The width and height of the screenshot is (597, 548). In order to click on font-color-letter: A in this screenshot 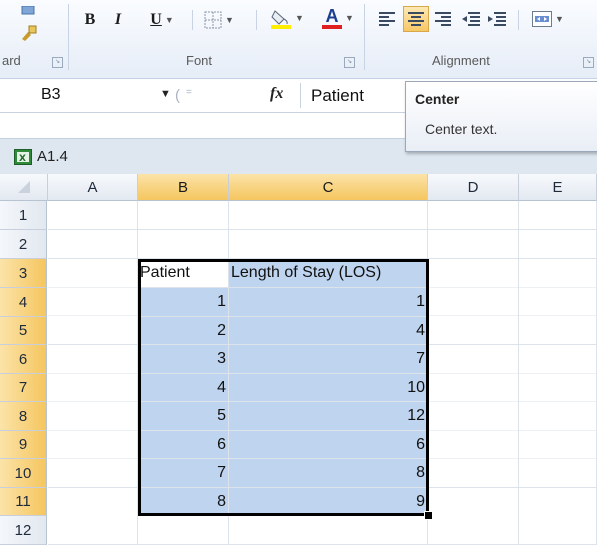, I will do `click(332, 15)`.